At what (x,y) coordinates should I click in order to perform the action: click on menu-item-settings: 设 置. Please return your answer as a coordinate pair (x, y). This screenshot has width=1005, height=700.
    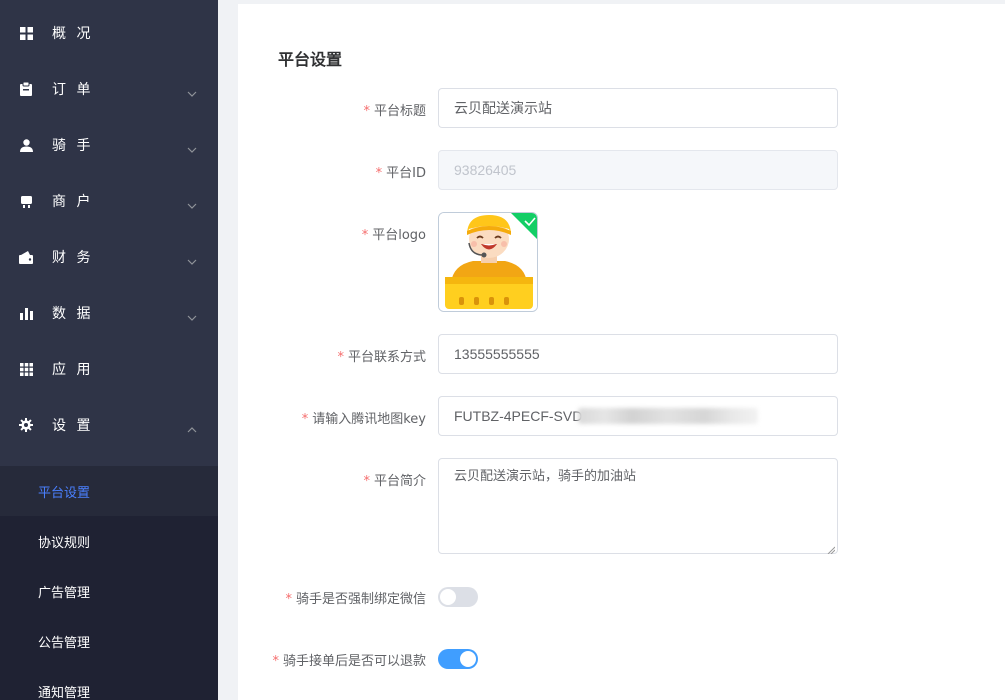
    Looking at the image, I should click on (109, 425).